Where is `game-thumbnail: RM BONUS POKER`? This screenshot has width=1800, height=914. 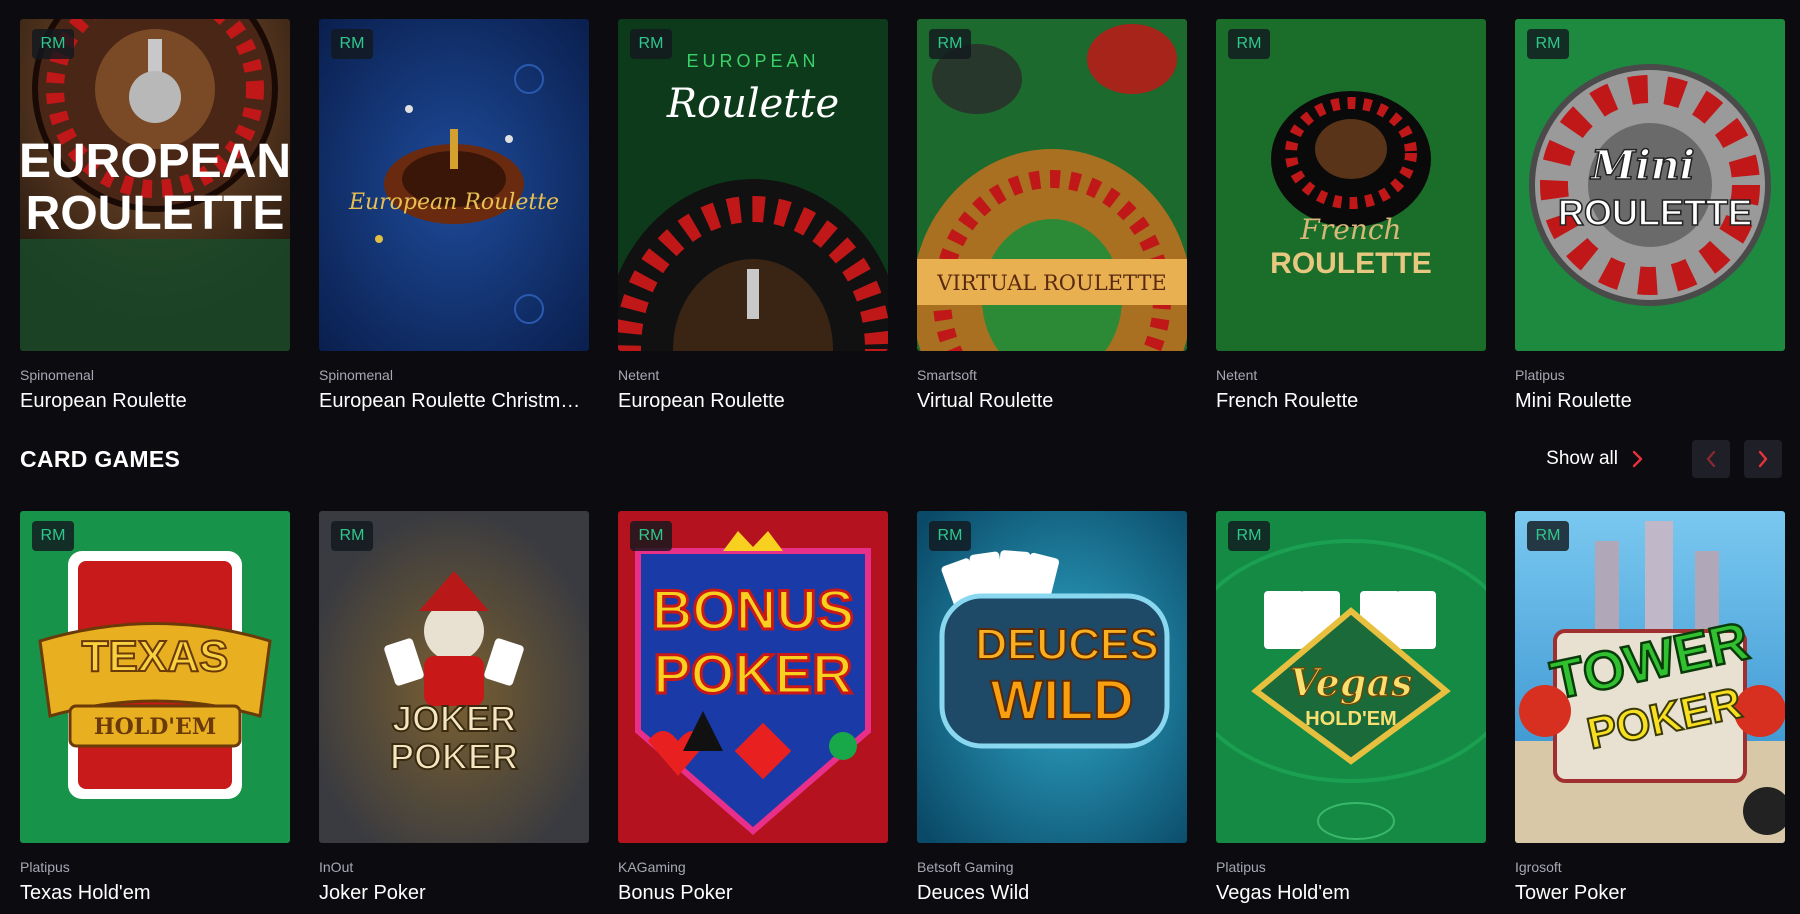 game-thumbnail: RM BONUS POKER is located at coordinates (753, 677).